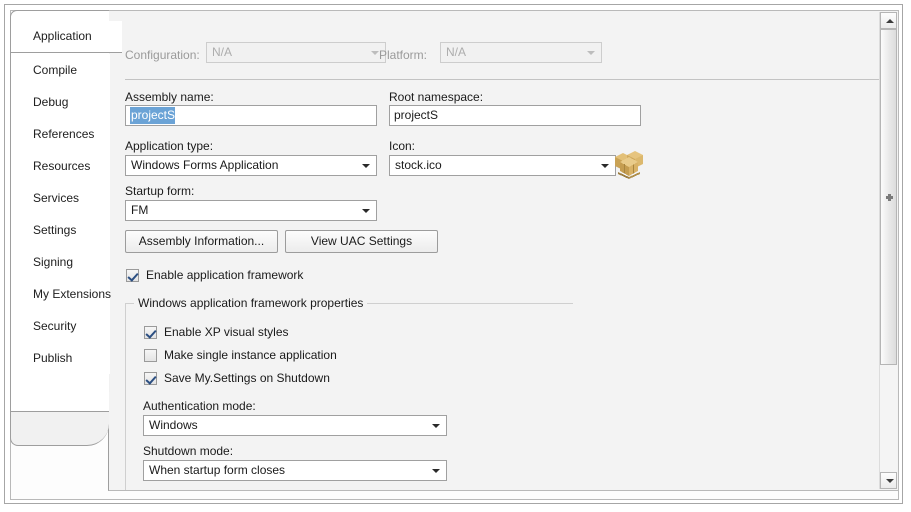 This screenshot has width=911, height=512. Describe the element at coordinates (60, 326) in the screenshot. I see `tab-security: Security` at that location.